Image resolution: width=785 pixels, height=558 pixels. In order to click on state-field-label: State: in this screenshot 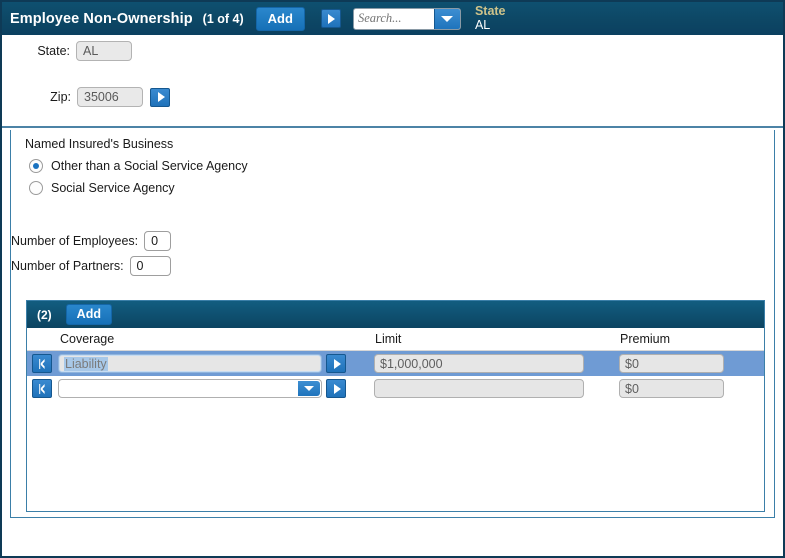, I will do `click(53, 51)`.